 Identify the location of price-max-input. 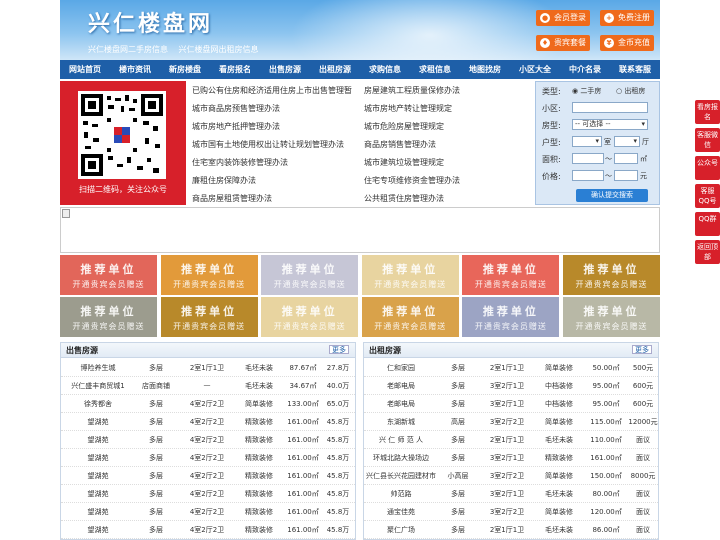
(626, 175).